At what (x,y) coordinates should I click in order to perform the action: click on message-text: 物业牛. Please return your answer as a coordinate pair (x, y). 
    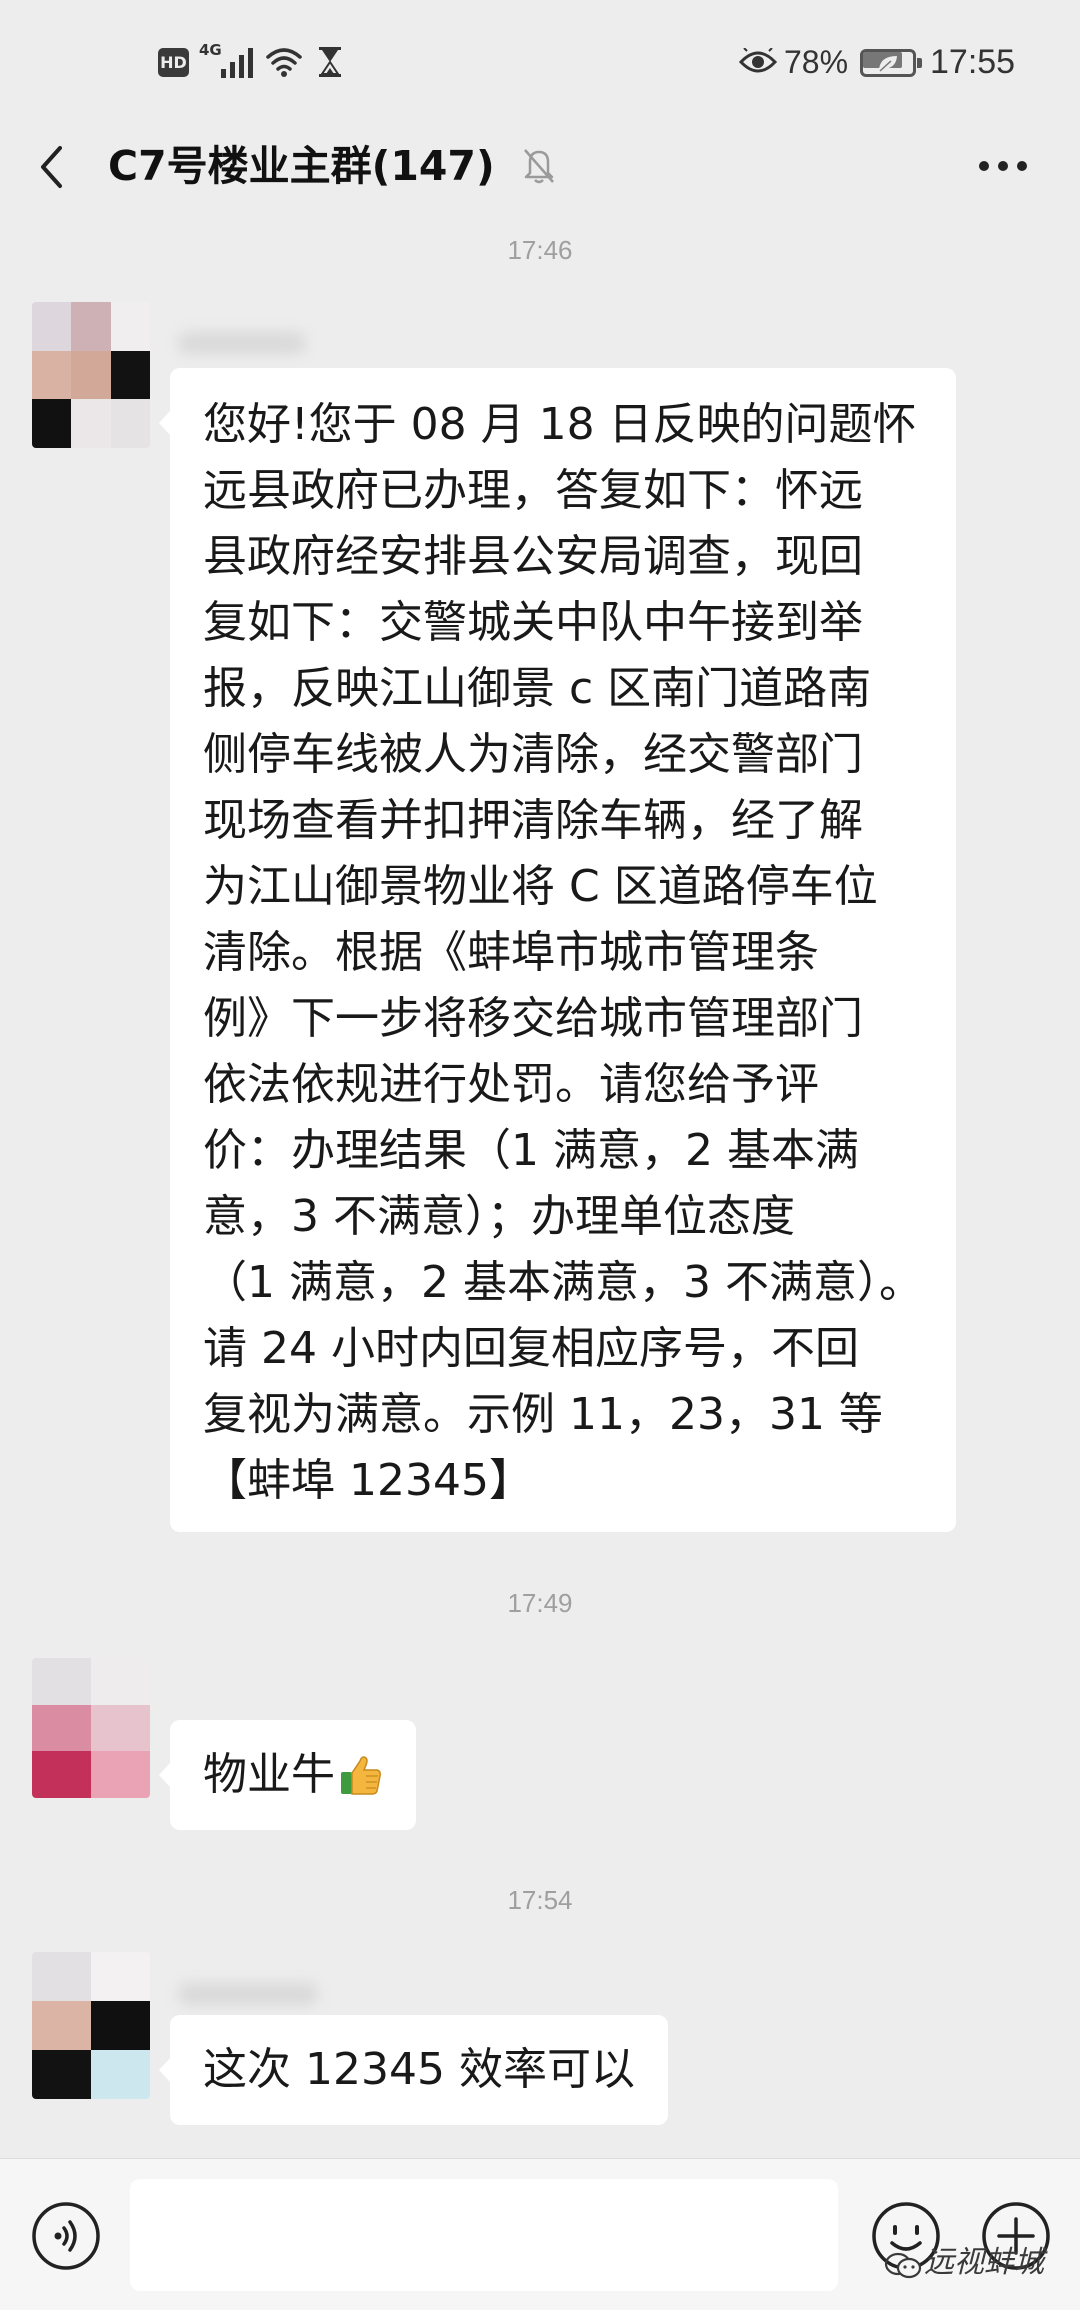
    Looking at the image, I should click on (269, 1774).